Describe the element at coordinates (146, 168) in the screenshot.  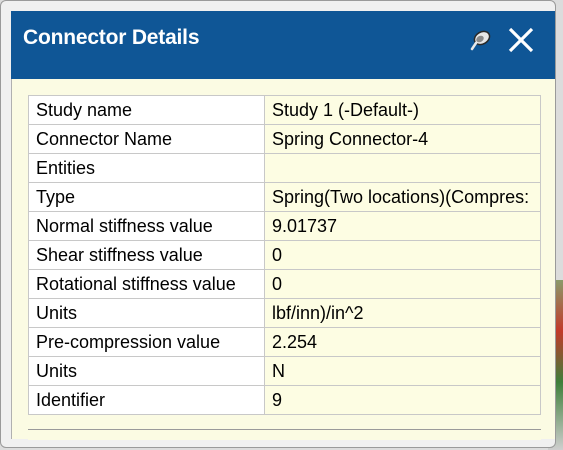
I see `property-label: Entities` at that location.